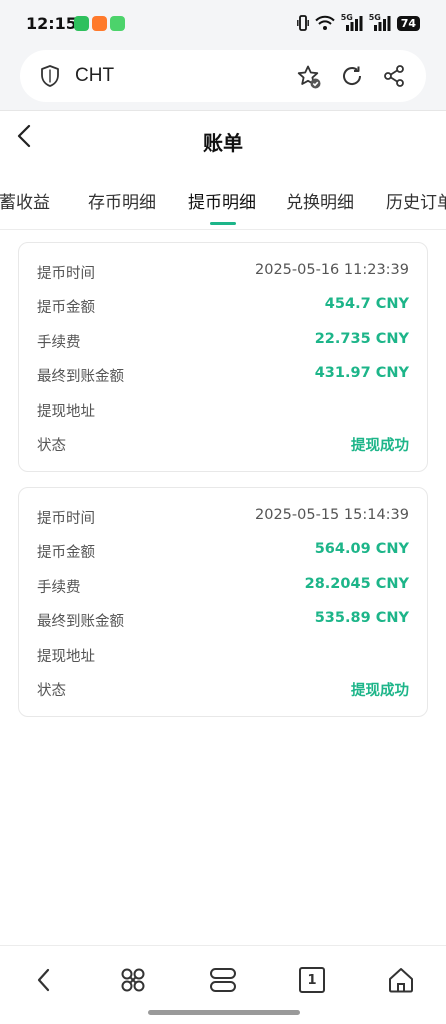  Describe the element at coordinates (408, 23) in the screenshot. I see `battery-icon: 74` at that location.